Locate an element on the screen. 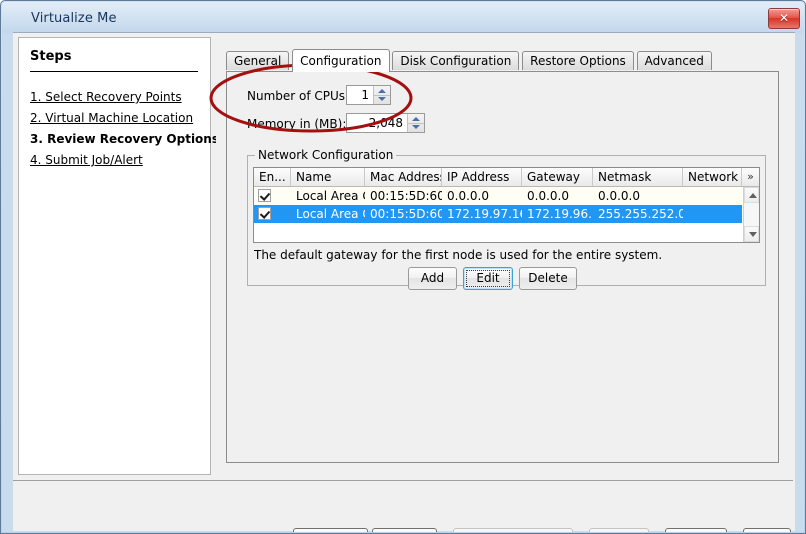 This screenshot has width=806, height=534. scroll-up-button is located at coordinates (751, 195).